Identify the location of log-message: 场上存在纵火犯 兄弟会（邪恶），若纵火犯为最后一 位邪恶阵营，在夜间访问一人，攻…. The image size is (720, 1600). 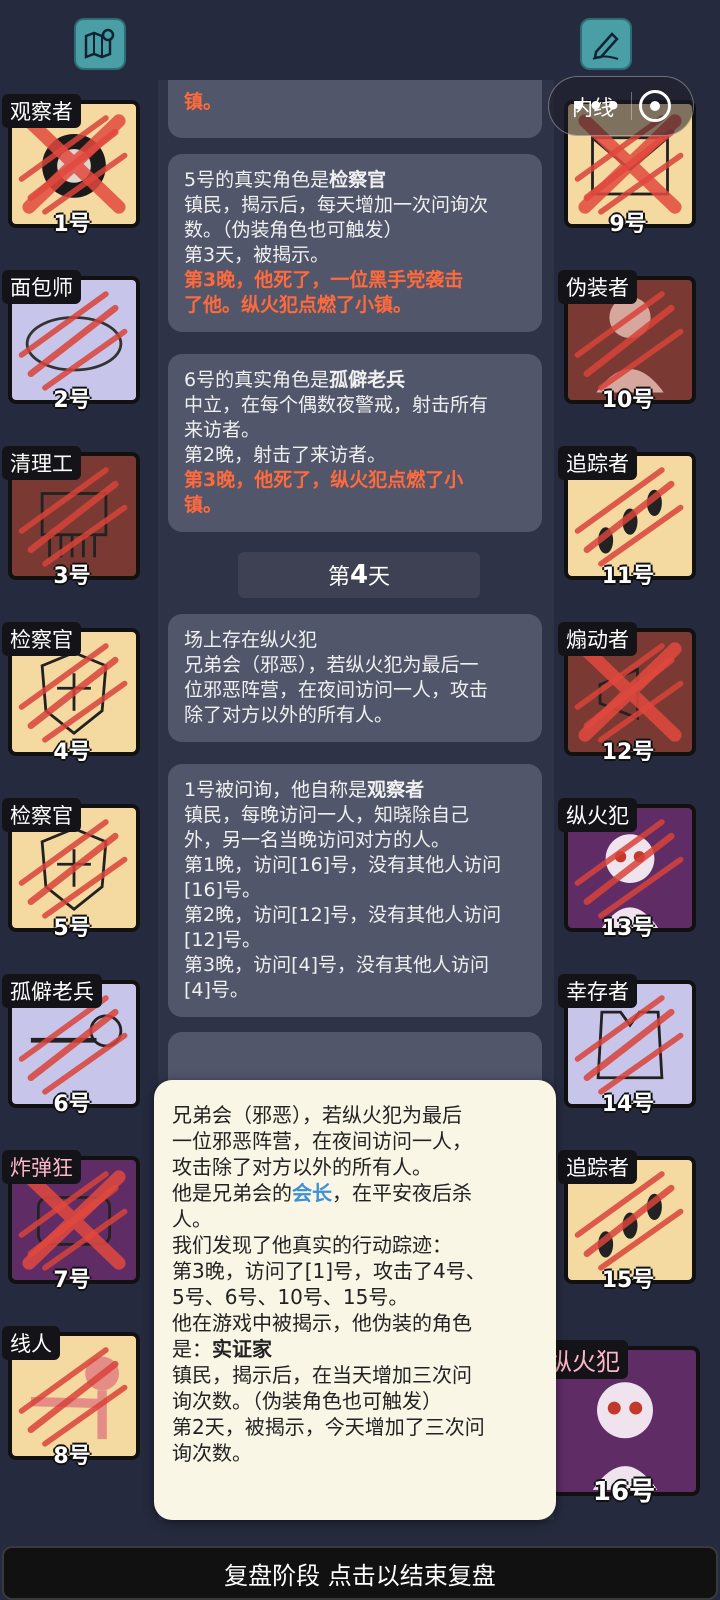
(355, 678).